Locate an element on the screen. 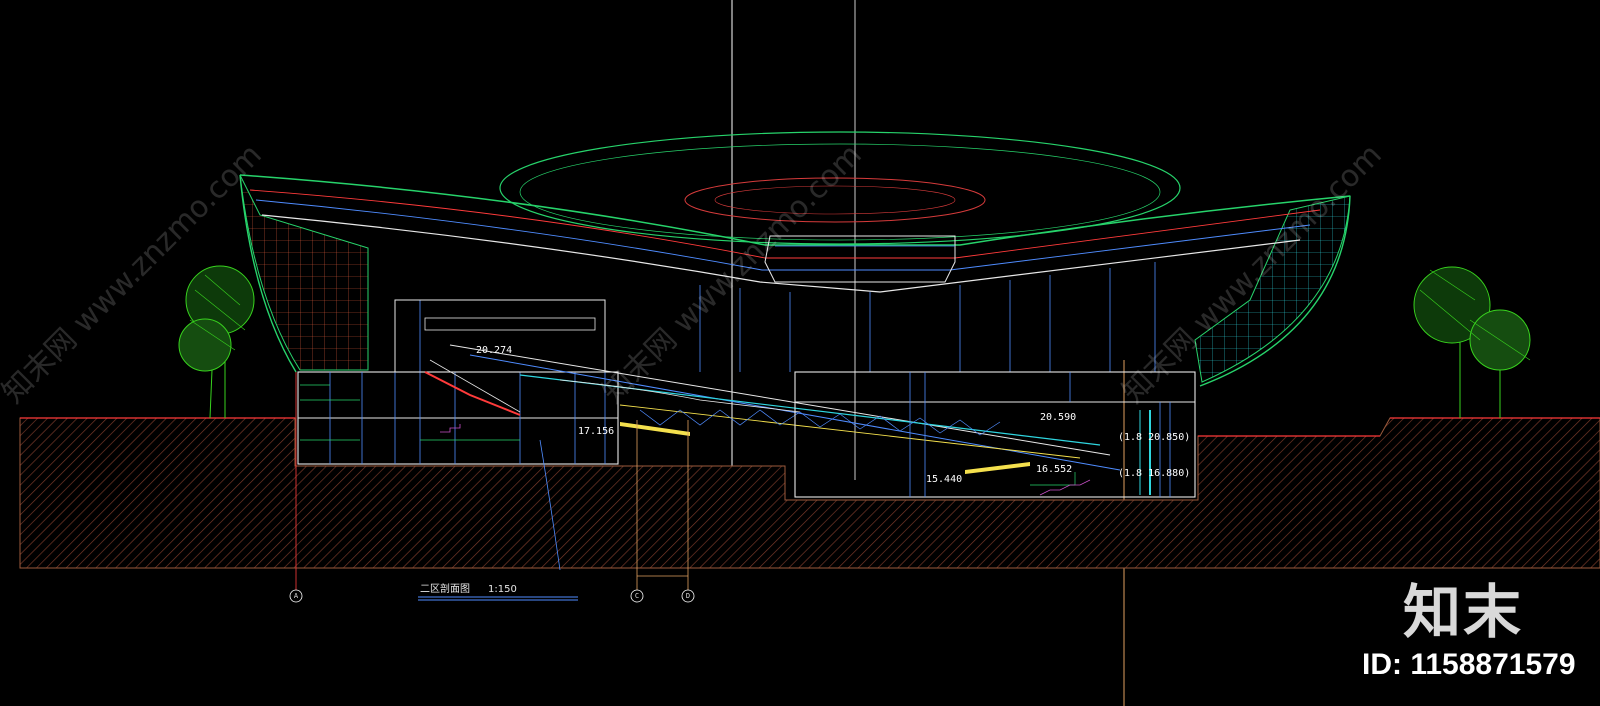 This screenshot has height=706, width=1600. axis-label: D is located at coordinates (688, 596).